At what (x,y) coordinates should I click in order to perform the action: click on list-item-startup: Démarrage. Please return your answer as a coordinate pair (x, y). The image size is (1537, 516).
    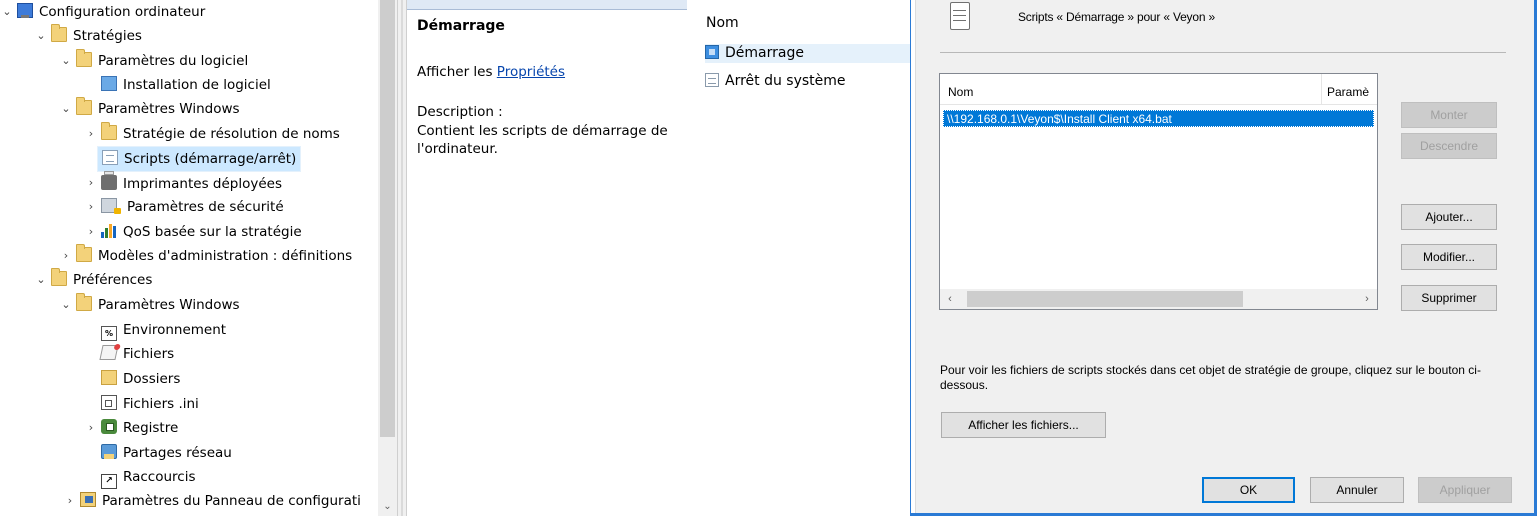
    Looking at the image, I should click on (807, 53).